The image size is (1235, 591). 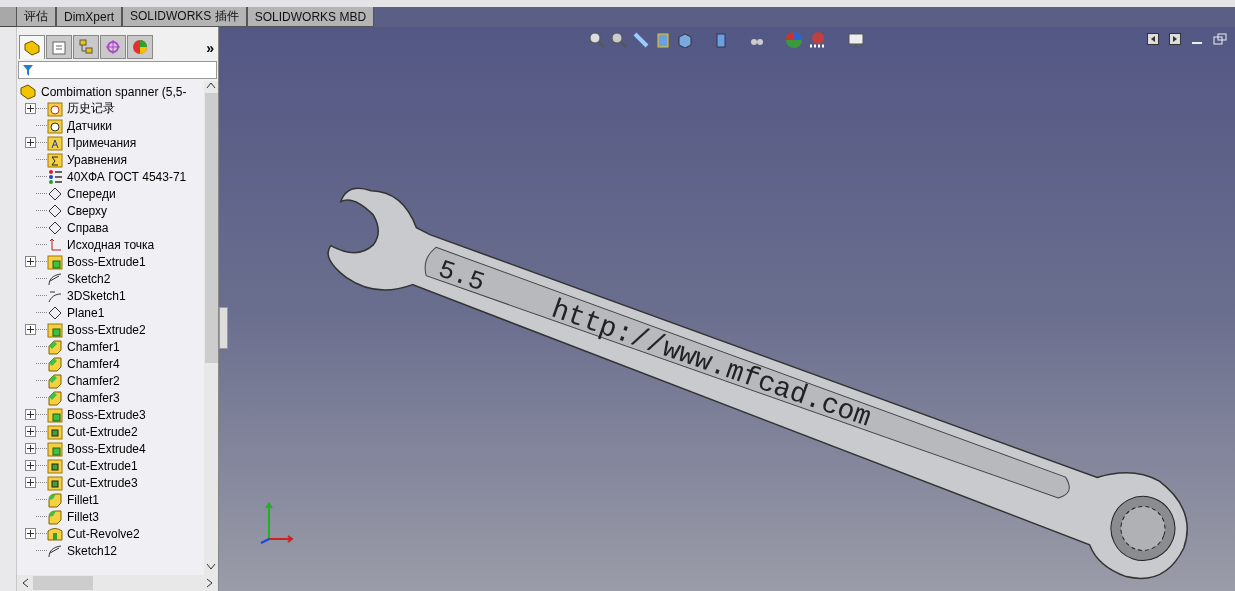 I want to click on next-panel-icon, so click(x=1175, y=39).